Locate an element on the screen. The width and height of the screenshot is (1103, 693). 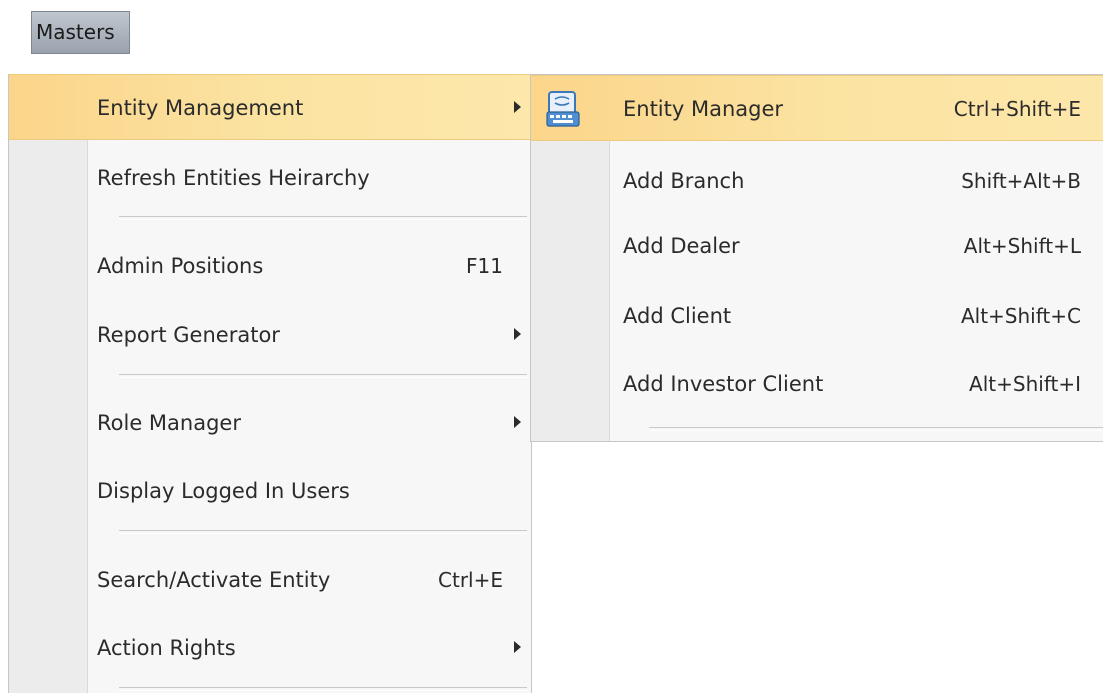
menu-item-shortcut: F11 is located at coordinates (484, 266).